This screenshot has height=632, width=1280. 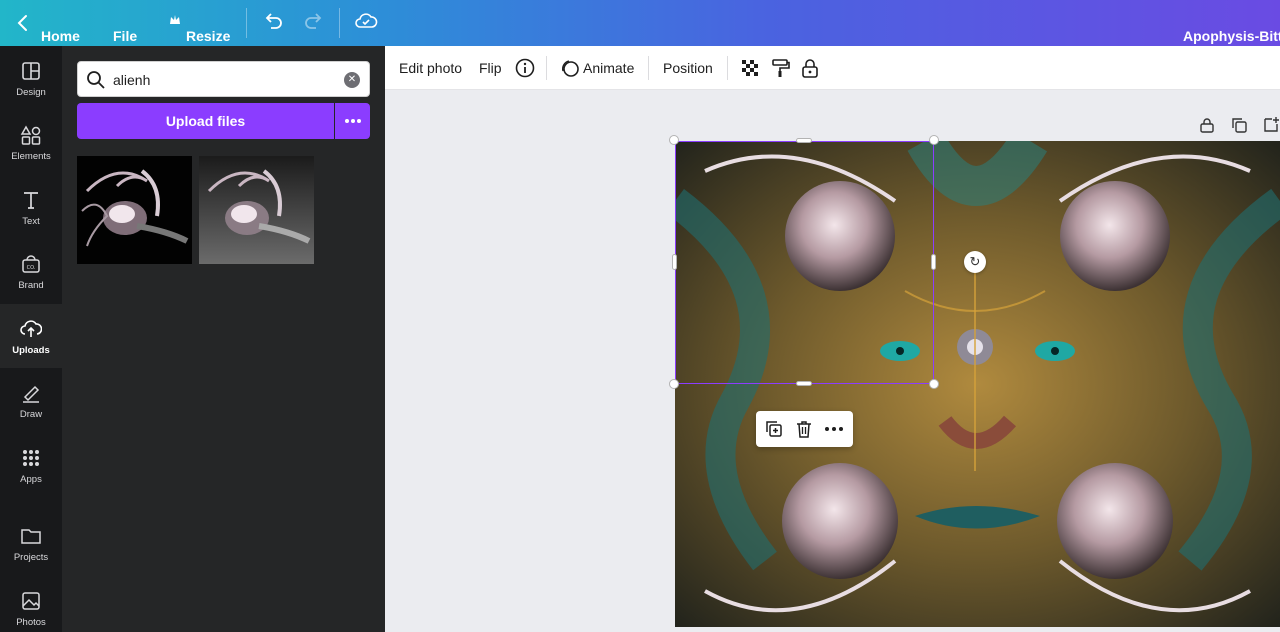 What do you see at coordinates (933, 262) in the screenshot?
I see `resize-handle-right` at bounding box center [933, 262].